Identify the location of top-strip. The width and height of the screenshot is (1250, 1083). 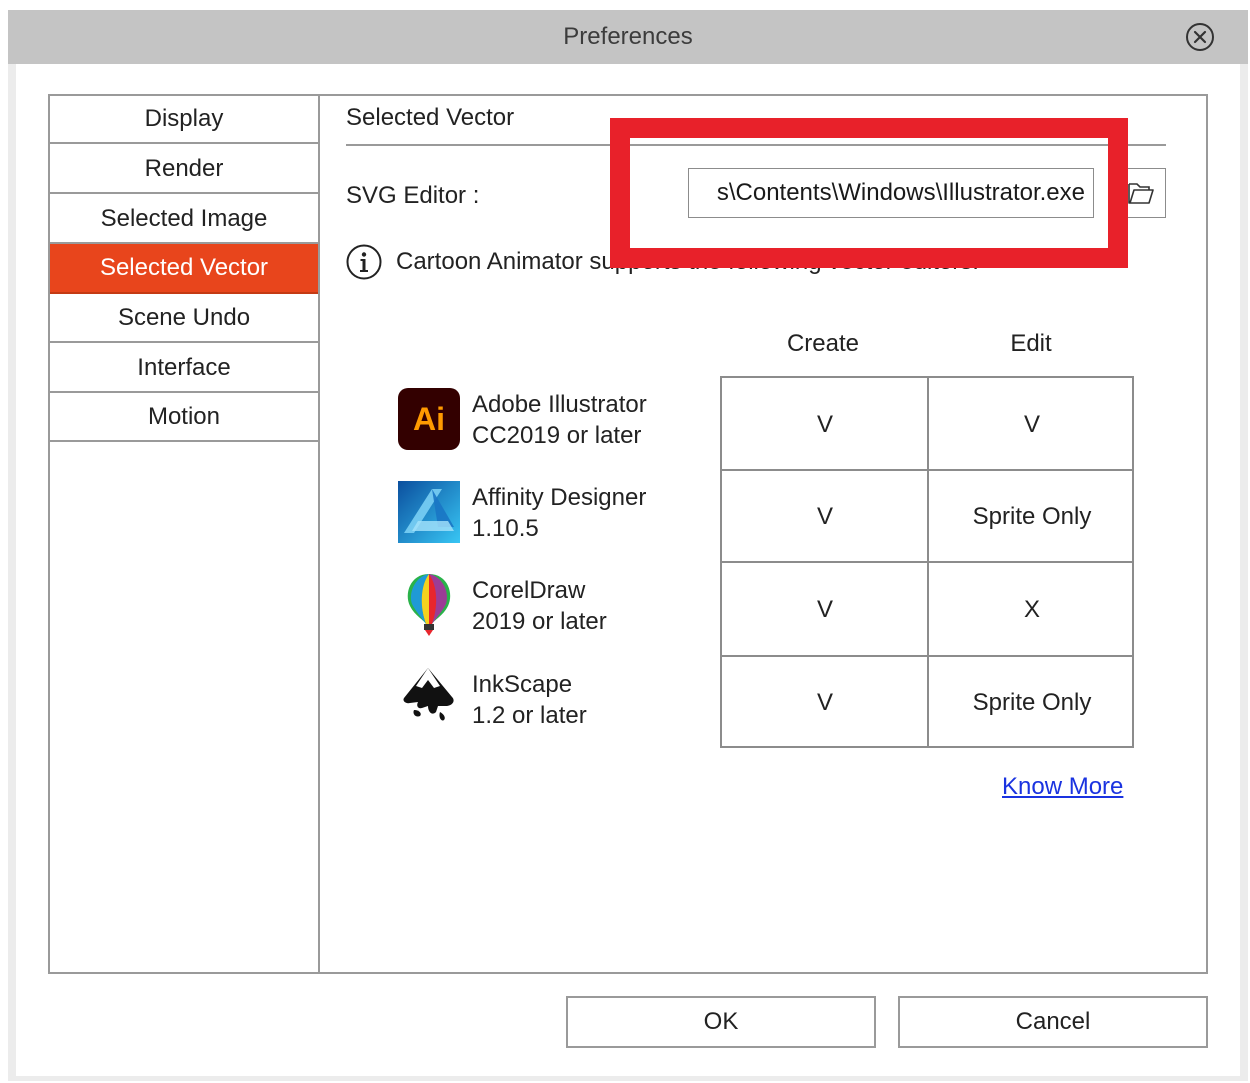
(625, 5).